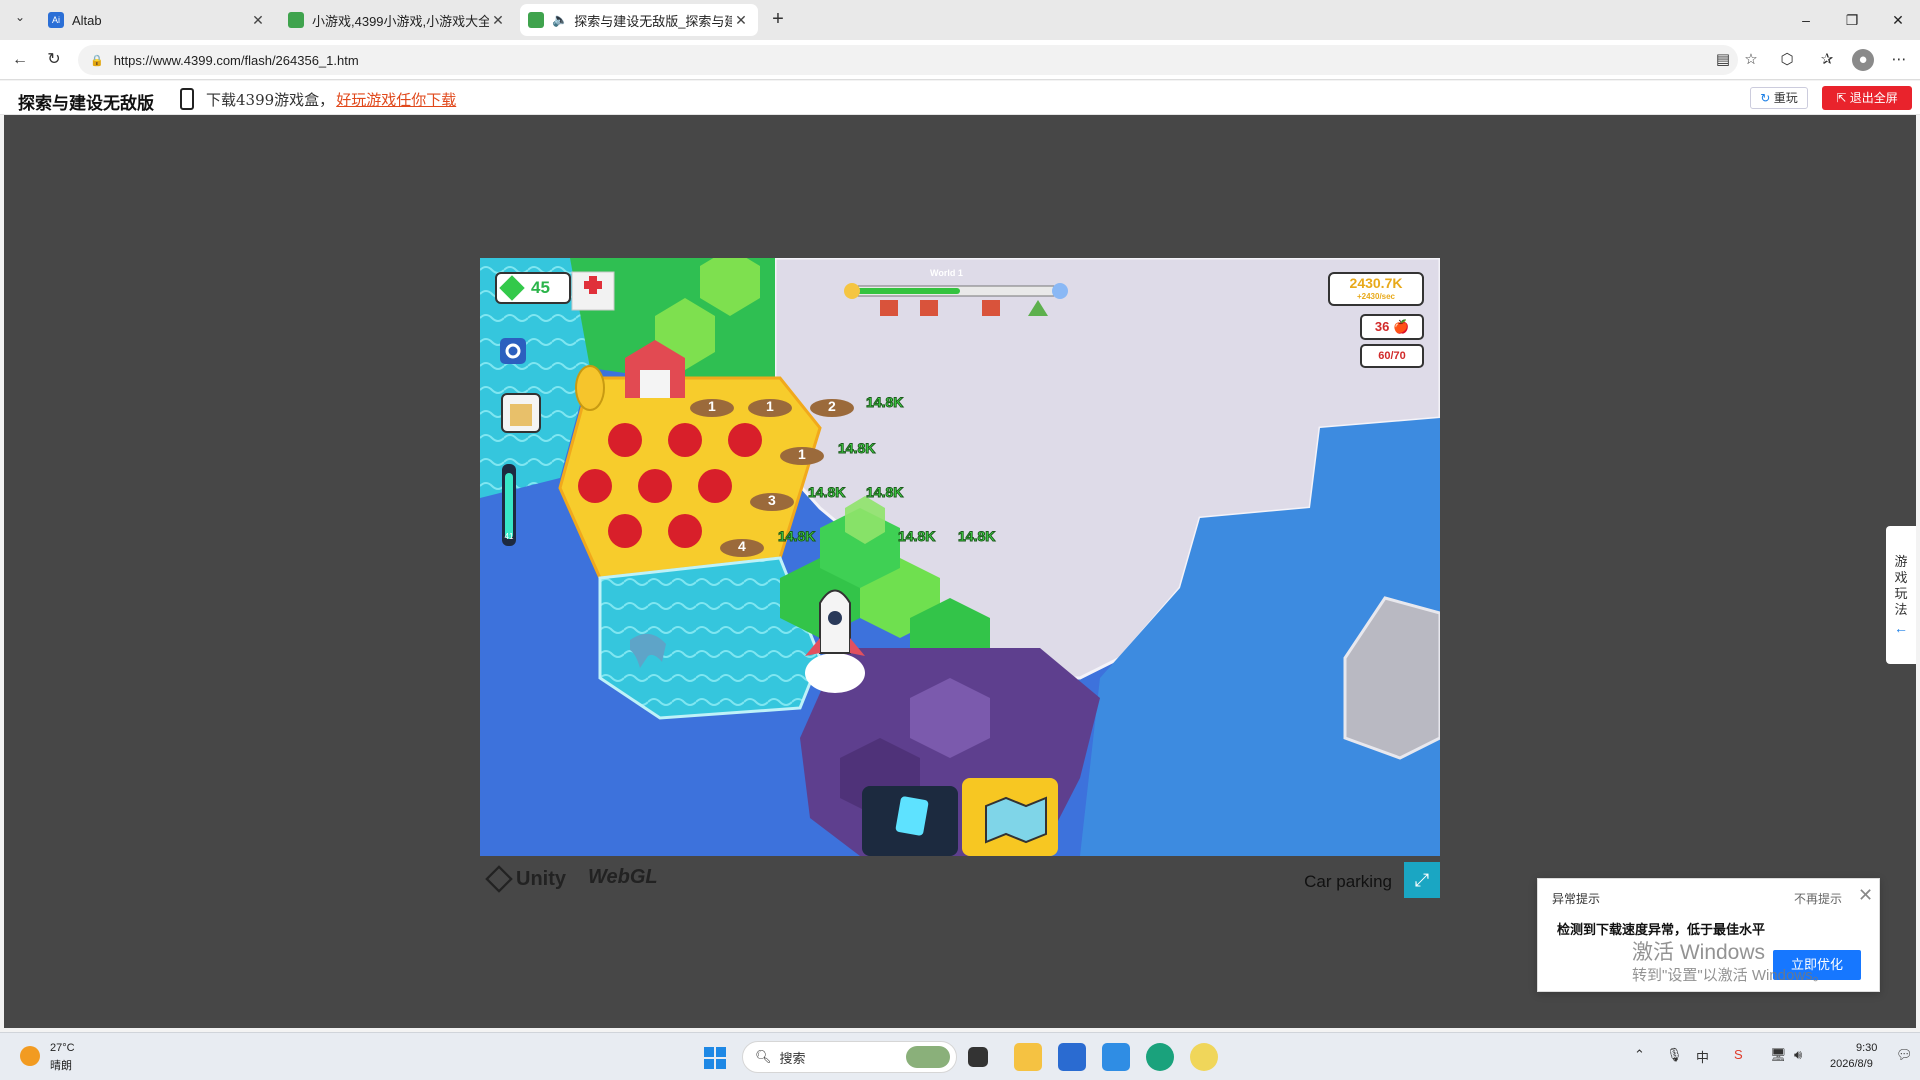 This screenshot has width=1920, height=1080. What do you see at coordinates (910, 821) in the screenshot?
I see `cards-button` at bounding box center [910, 821].